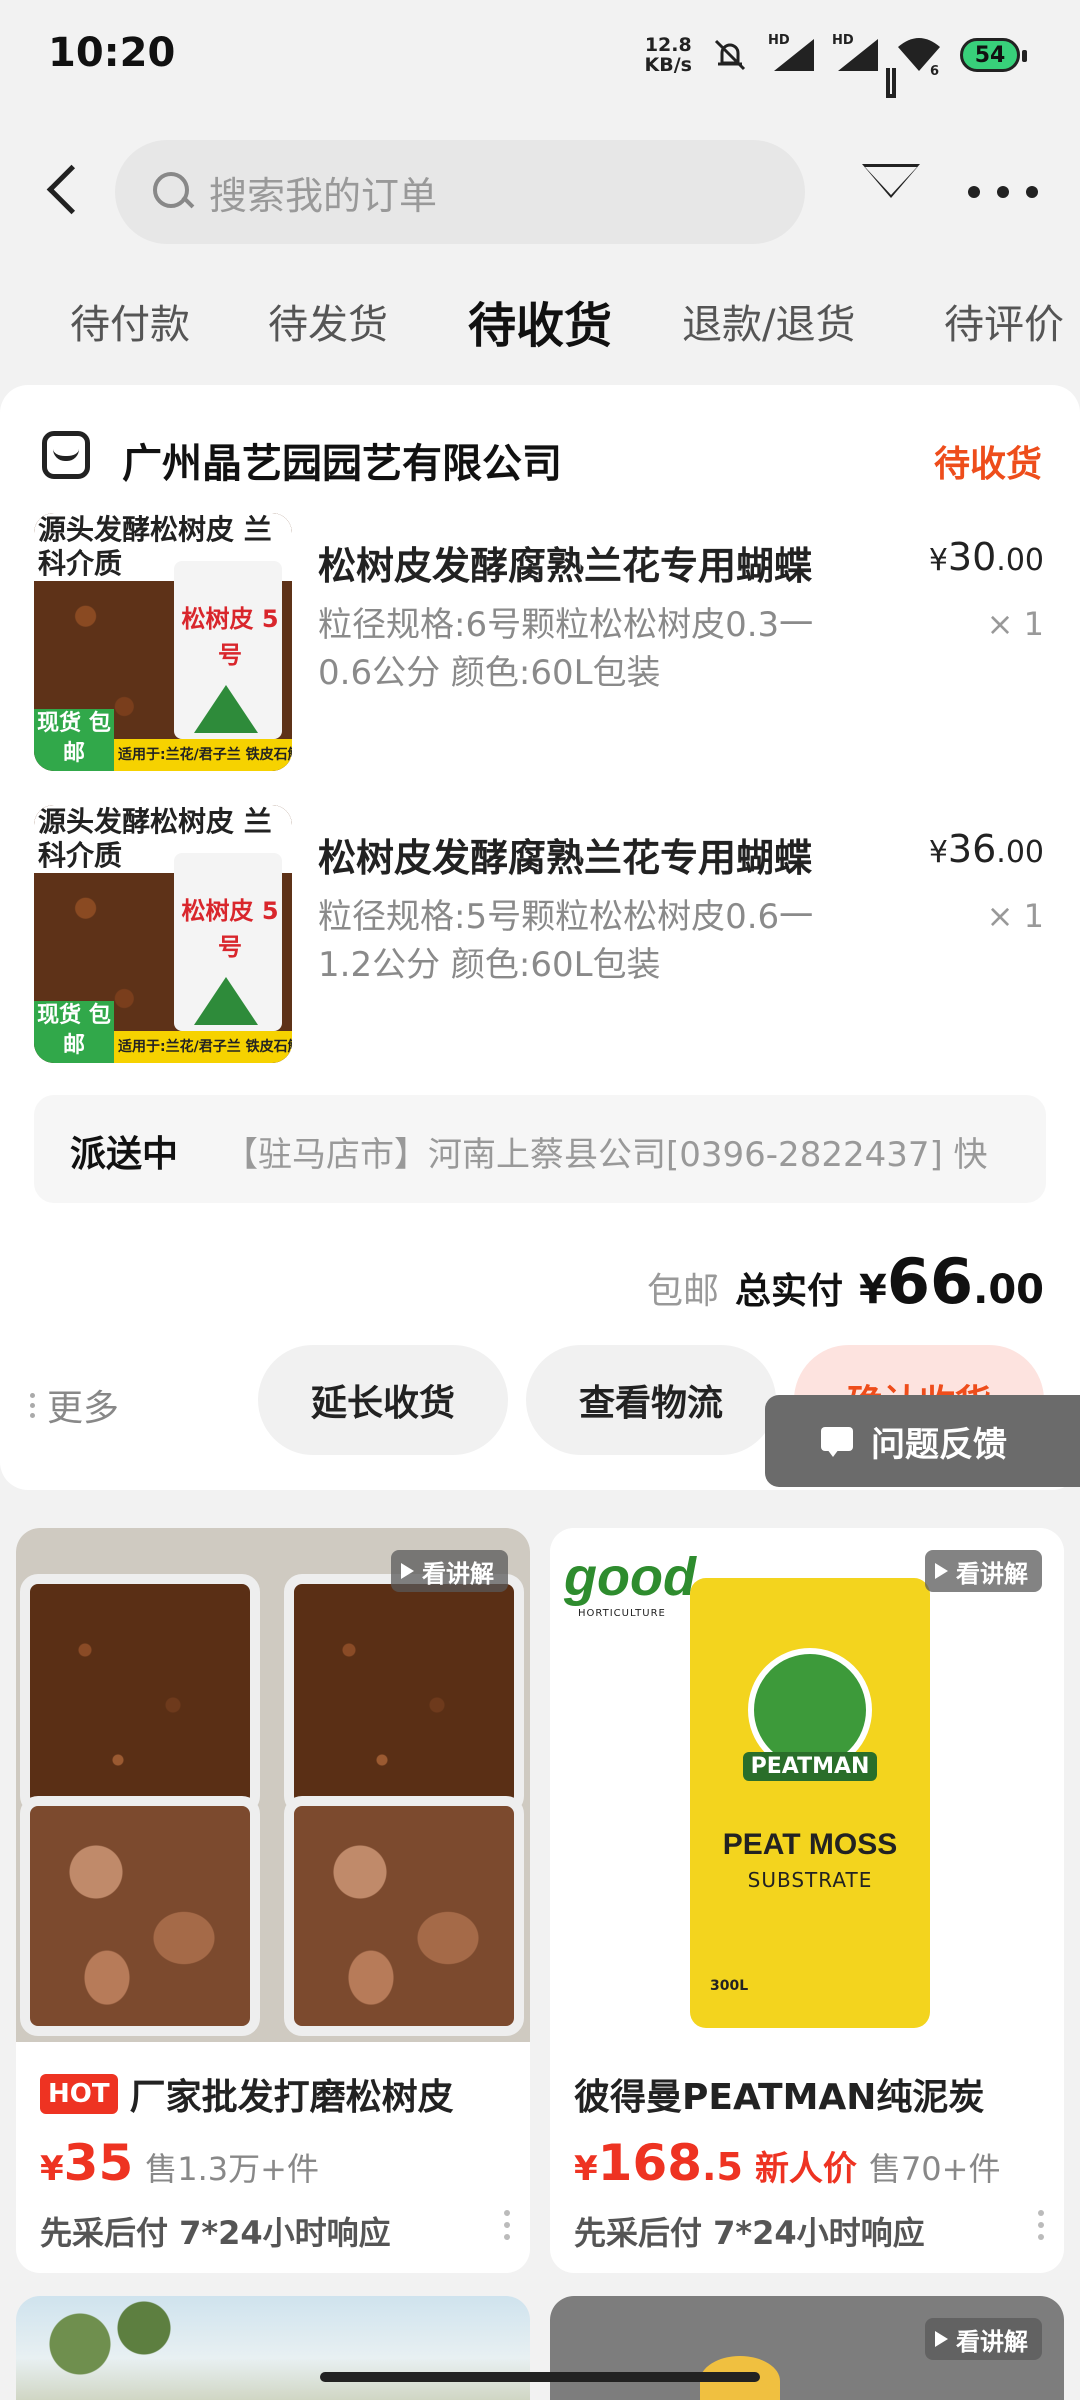 The height and width of the screenshot is (2400, 1080). What do you see at coordinates (273, 2348) in the screenshot?
I see `recommendation-card-peek` at bounding box center [273, 2348].